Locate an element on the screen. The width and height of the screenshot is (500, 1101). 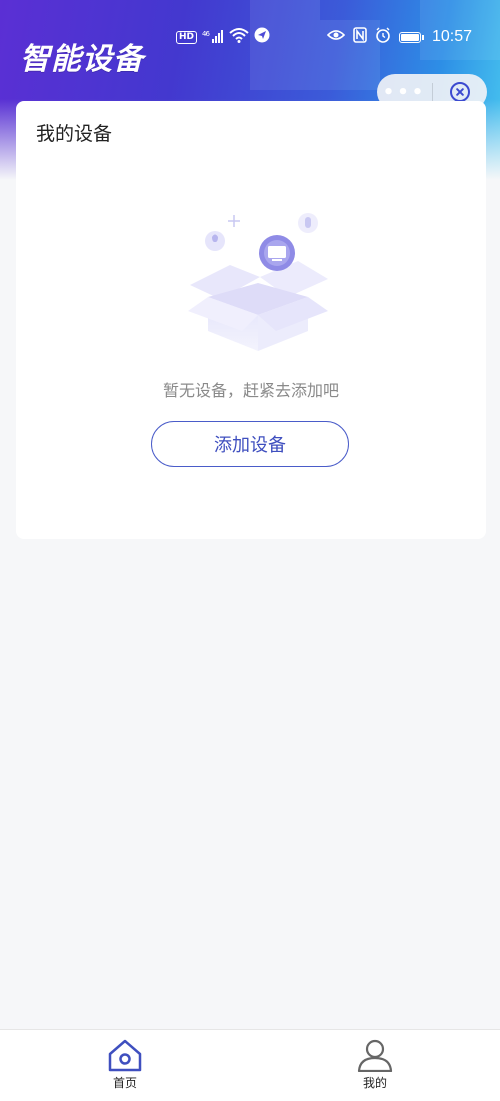
eye-icon is located at coordinates (336, 37).